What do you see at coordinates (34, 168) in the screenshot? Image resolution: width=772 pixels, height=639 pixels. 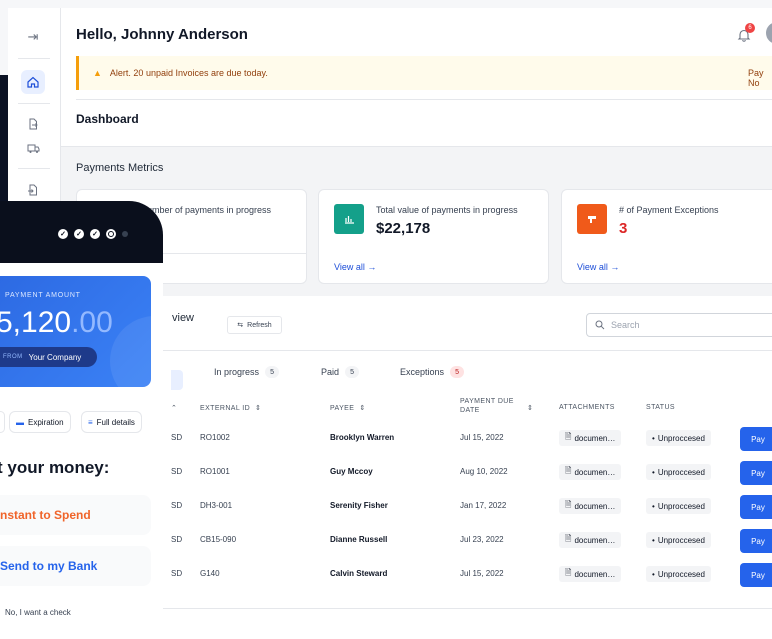 I see `sidebar-divider` at bounding box center [34, 168].